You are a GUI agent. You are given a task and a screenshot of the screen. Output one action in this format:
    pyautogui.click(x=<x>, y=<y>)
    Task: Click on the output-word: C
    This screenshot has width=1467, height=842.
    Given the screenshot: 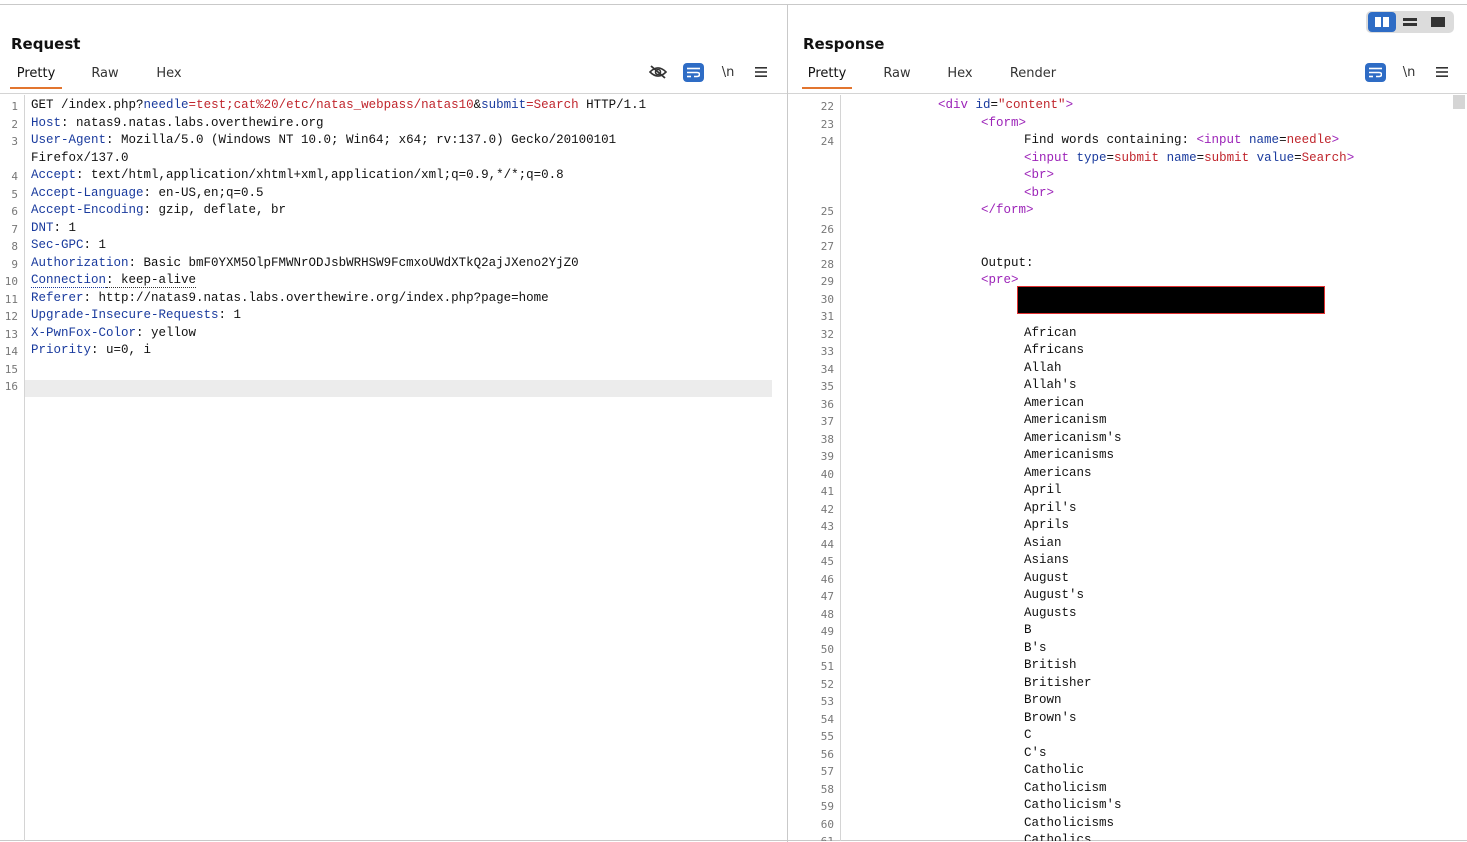 What is the action you would take?
    pyautogui.click(x=1028, y=735)
    